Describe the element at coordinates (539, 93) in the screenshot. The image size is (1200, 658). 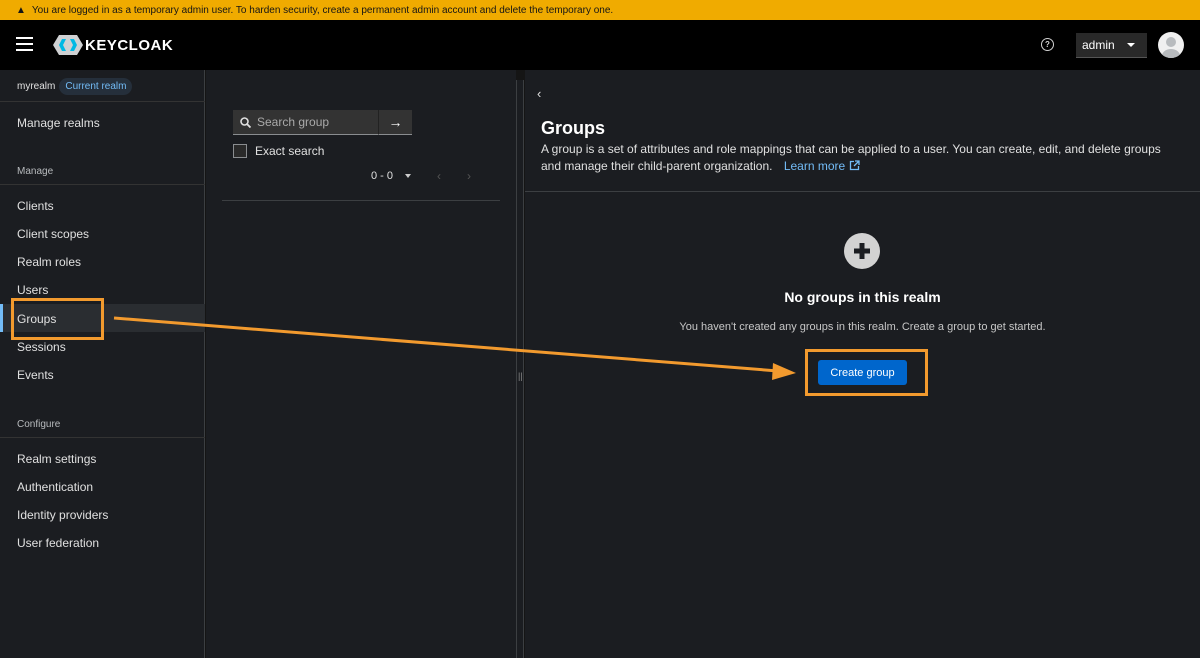
I see `chevron-left-icon: ‹` at that location.